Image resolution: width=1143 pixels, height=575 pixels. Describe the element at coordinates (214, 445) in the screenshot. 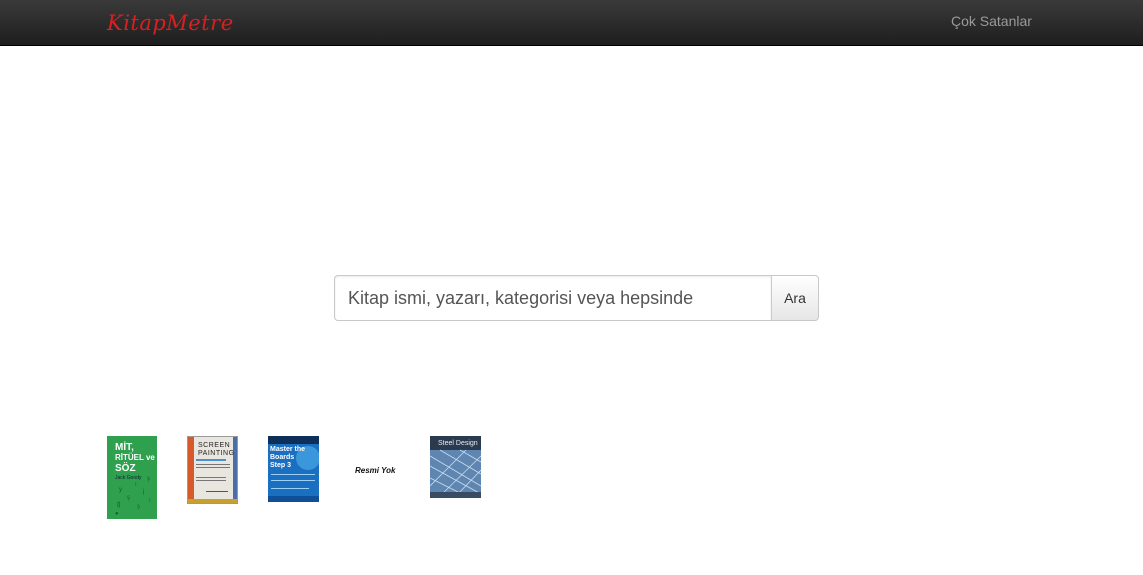

I see `book-2-title-line-1: SCREEN` at that location.